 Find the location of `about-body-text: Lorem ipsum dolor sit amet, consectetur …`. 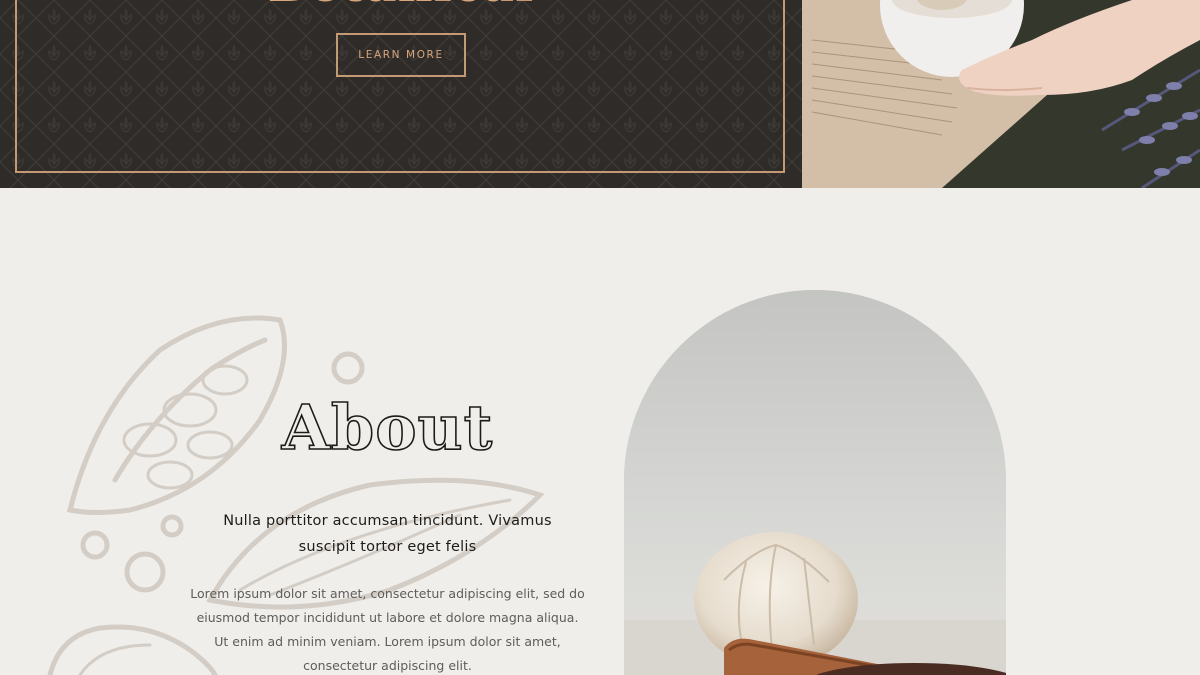

about-body-text: Lorem ipsum dolor sit amet, consectetur … is located at coordinates (387, 629).